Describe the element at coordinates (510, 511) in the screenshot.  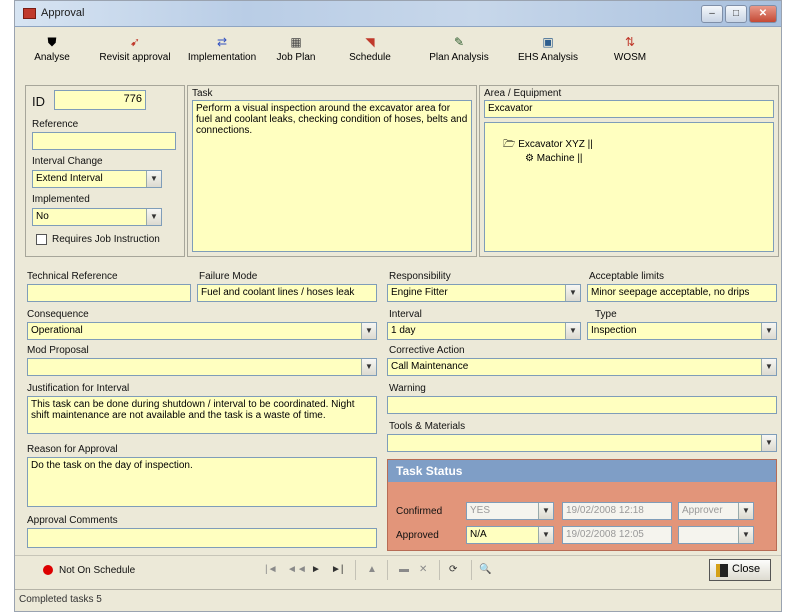
I see `confirmed-by-select: YES ▼` at that location.